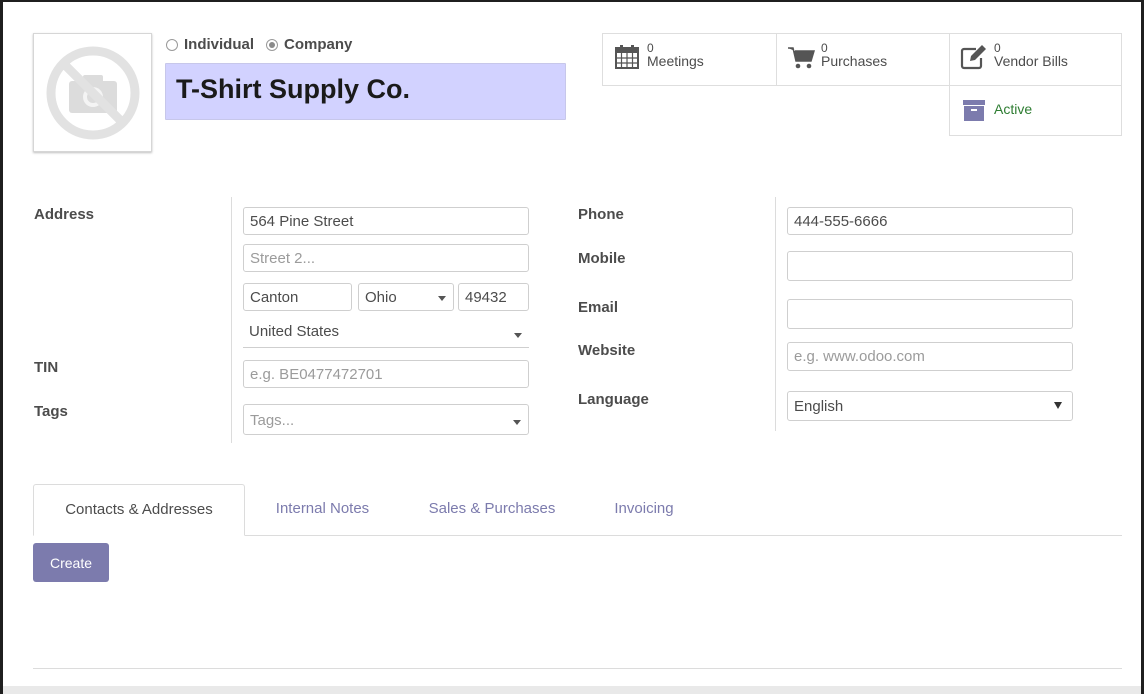 Image resolution: width=1144 pixels, height=694 pixels. What do you see at coordinates (1035, 110) in the screenshot?
I see `active-toggle-button: Active` at bounding box center [1035, 110].